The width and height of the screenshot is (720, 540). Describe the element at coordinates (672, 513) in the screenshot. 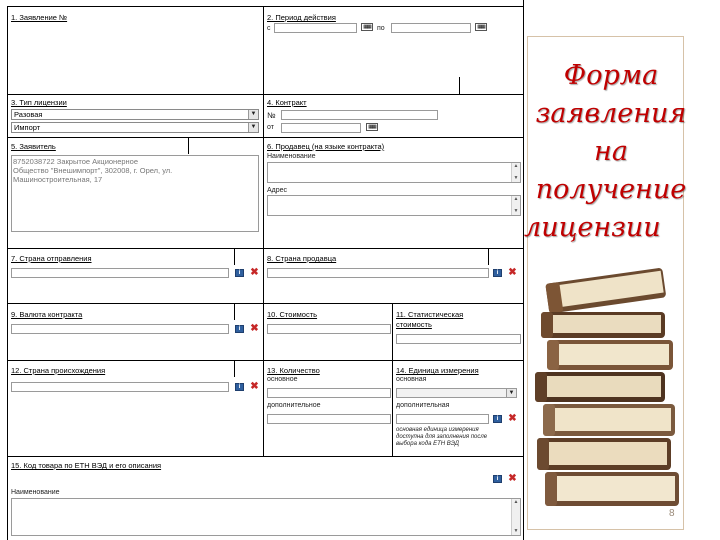

I see `page-number: 8` at that location.